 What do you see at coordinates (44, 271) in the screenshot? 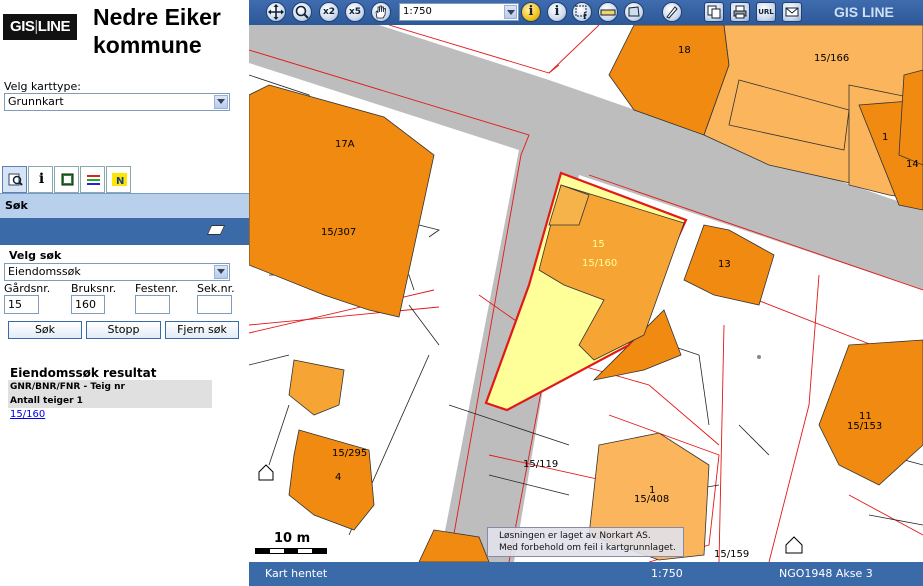
I see `search-type-value: Eiendomssøk` at bounding box center [44, 271].